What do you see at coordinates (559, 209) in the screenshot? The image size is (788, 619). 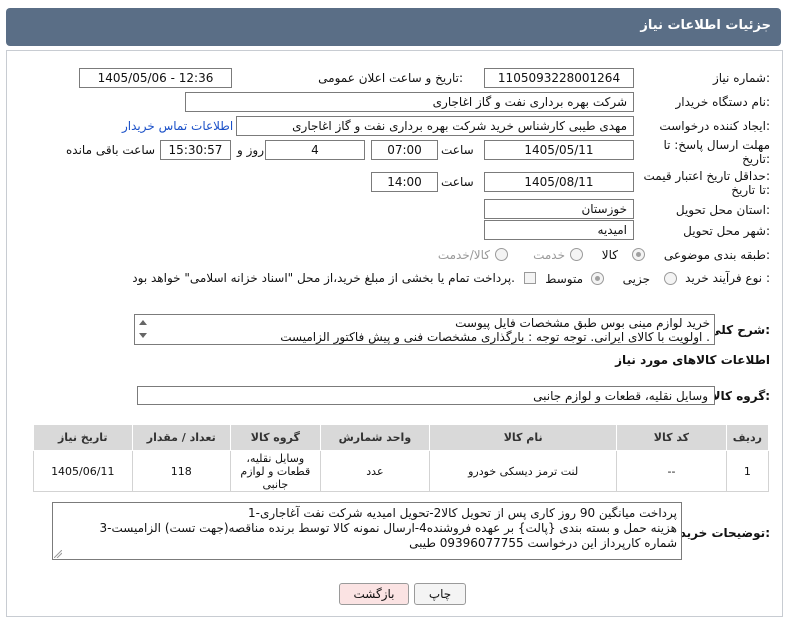 I see `province-field: خوزستان` at bounding box center [559, 209].